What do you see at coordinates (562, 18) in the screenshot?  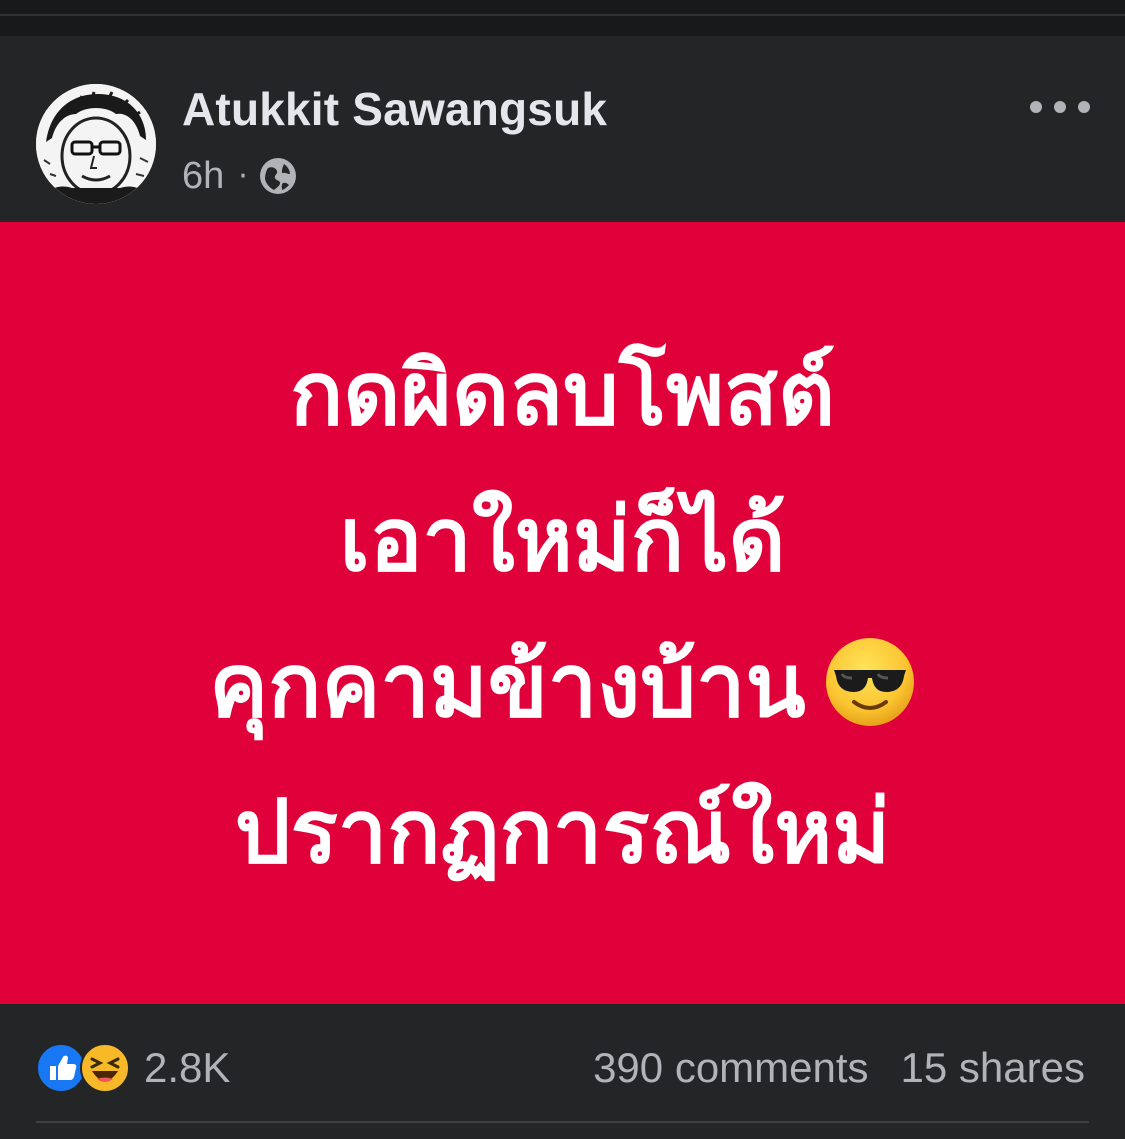 I see `top-strip` at bounding box center [562, 18].